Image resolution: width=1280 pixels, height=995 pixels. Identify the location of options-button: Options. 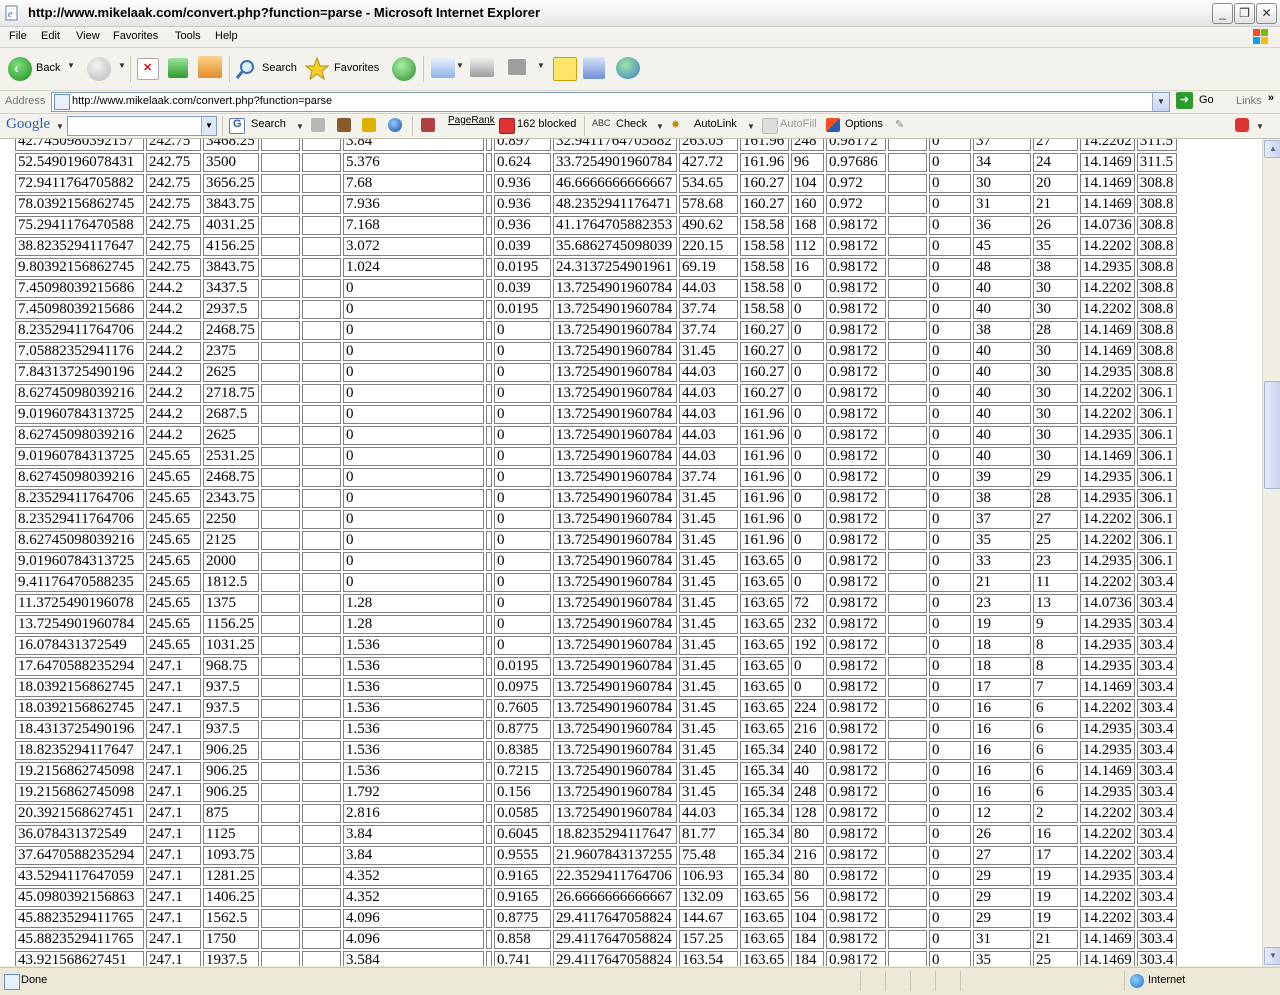
(864, 124).